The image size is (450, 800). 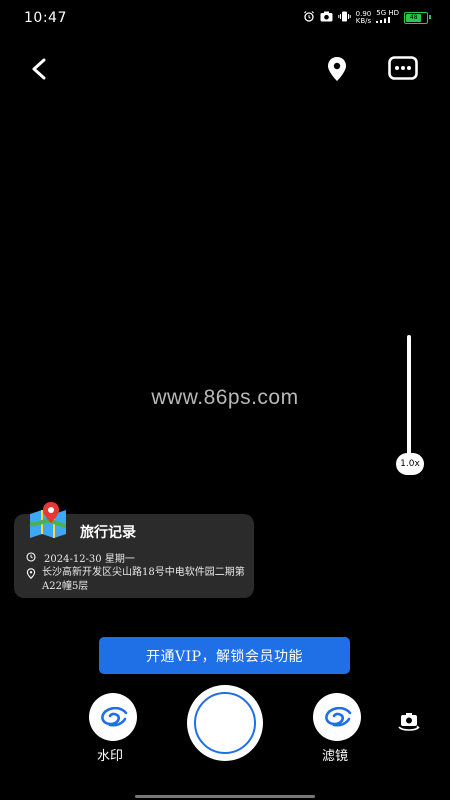 I want to click on location-button, so click(x=337, y=69).